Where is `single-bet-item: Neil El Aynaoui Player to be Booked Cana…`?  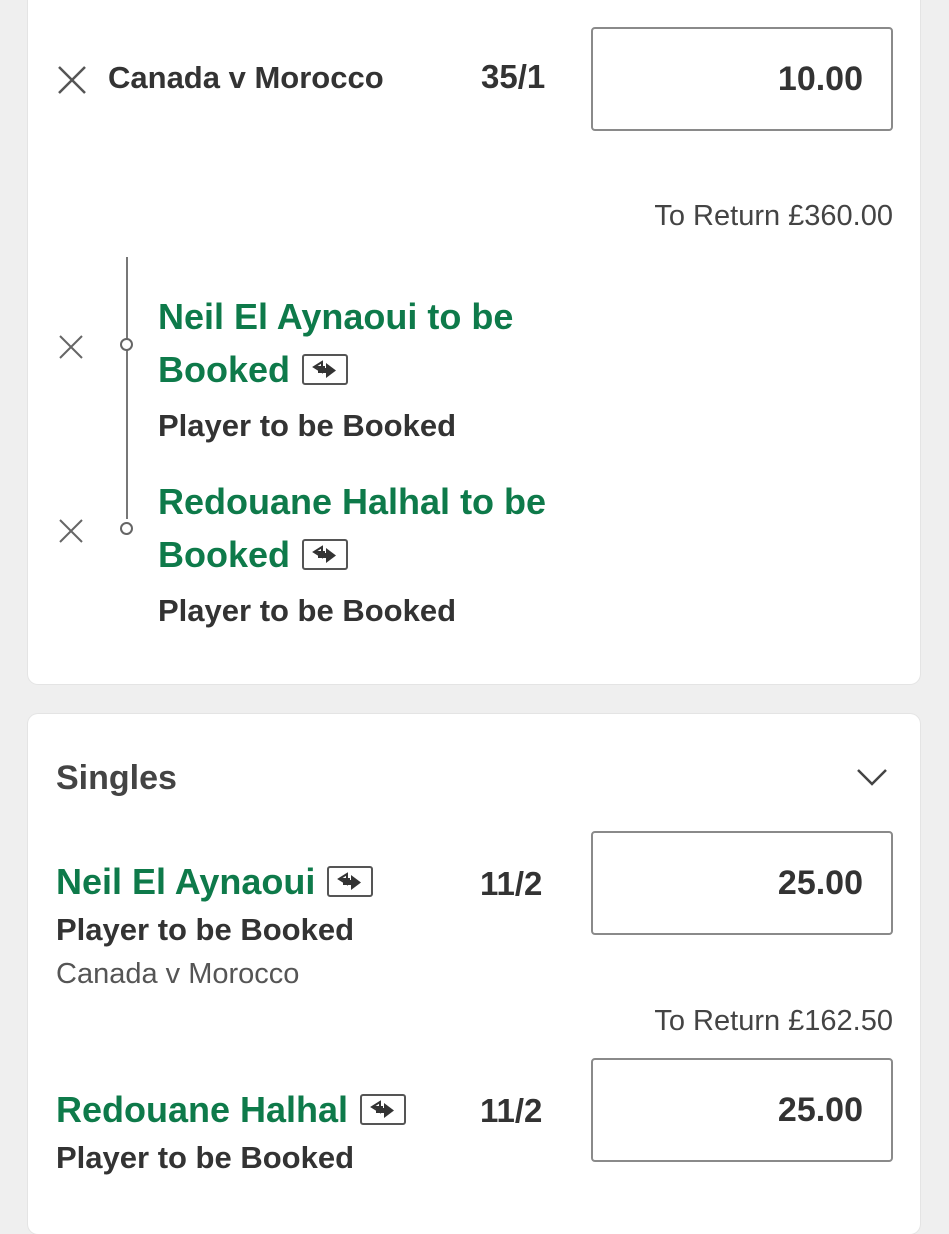 single-bet-item: Neil El Aynaoui Player to be Booked Cana… is located at coordinates (215, 924).